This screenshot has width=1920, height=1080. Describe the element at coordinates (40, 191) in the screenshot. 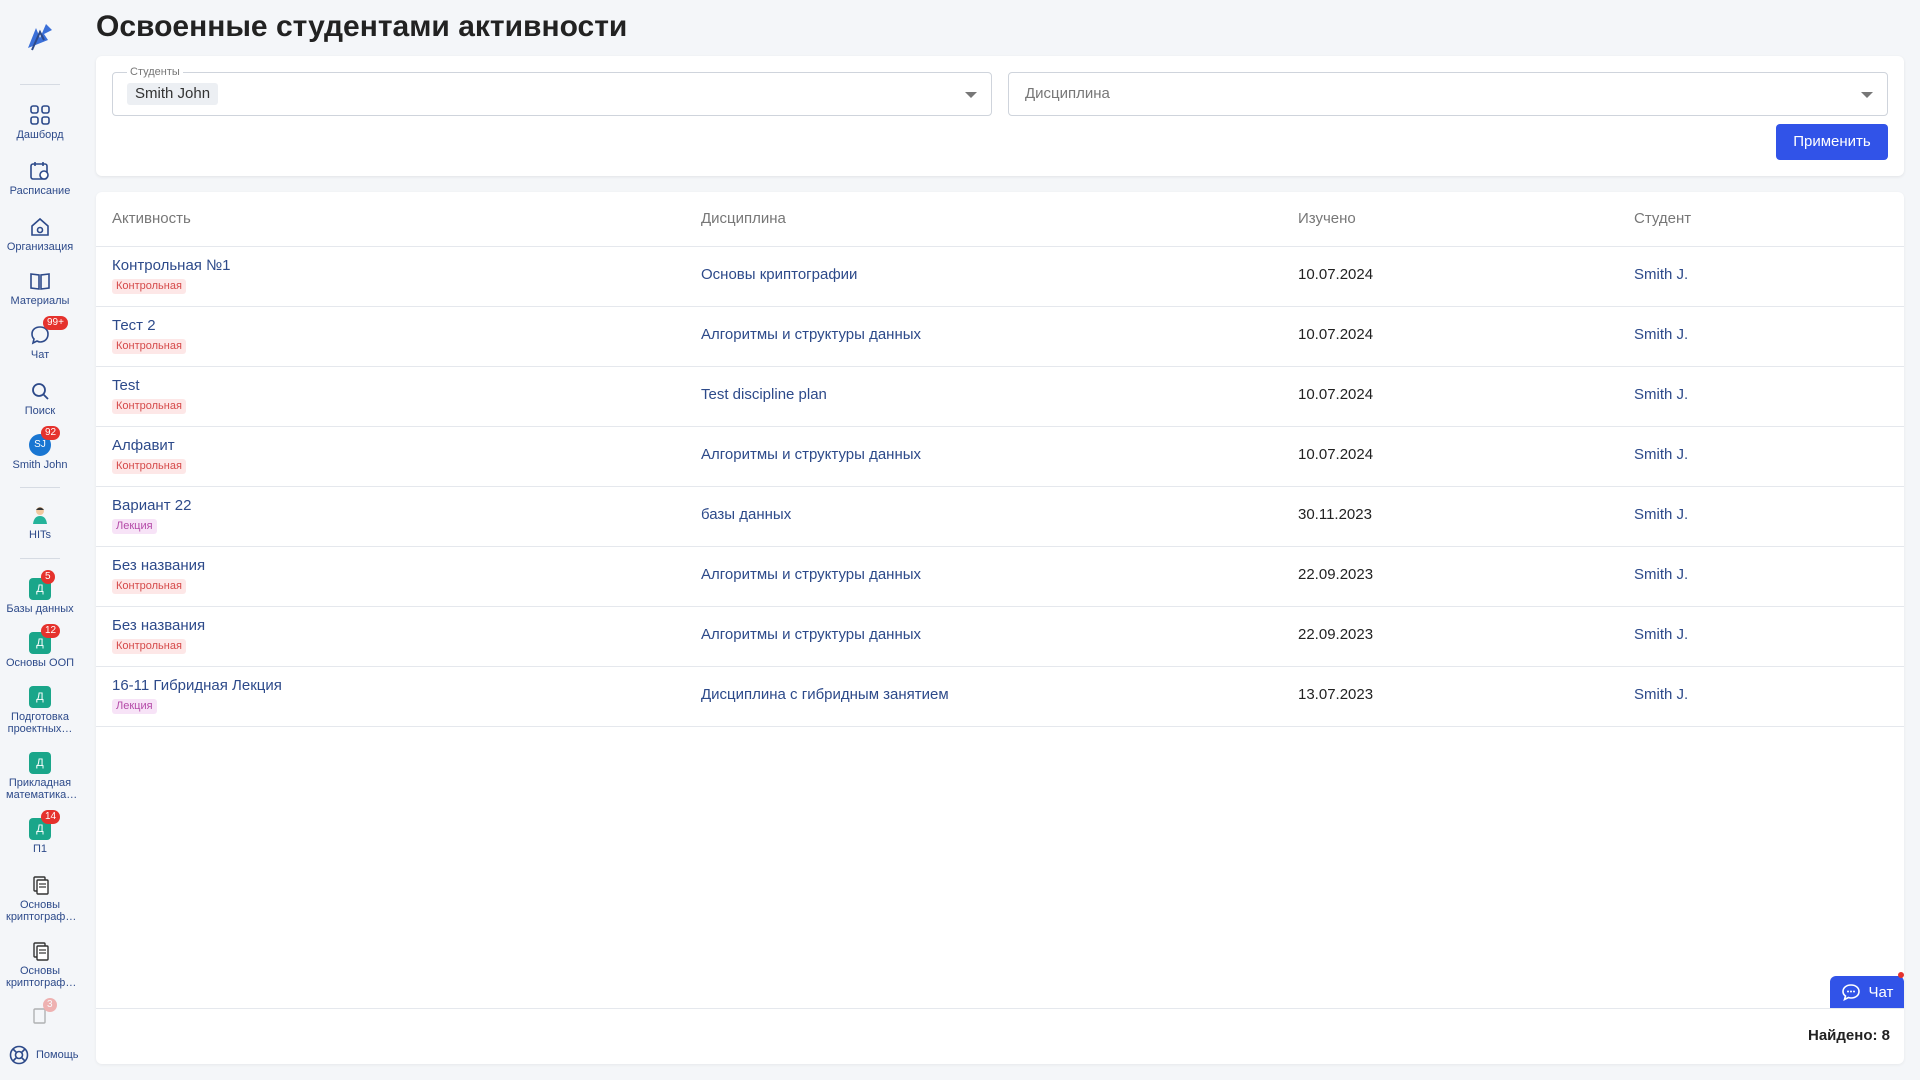

I see `sidebar-item-label: Расписание` at that location.